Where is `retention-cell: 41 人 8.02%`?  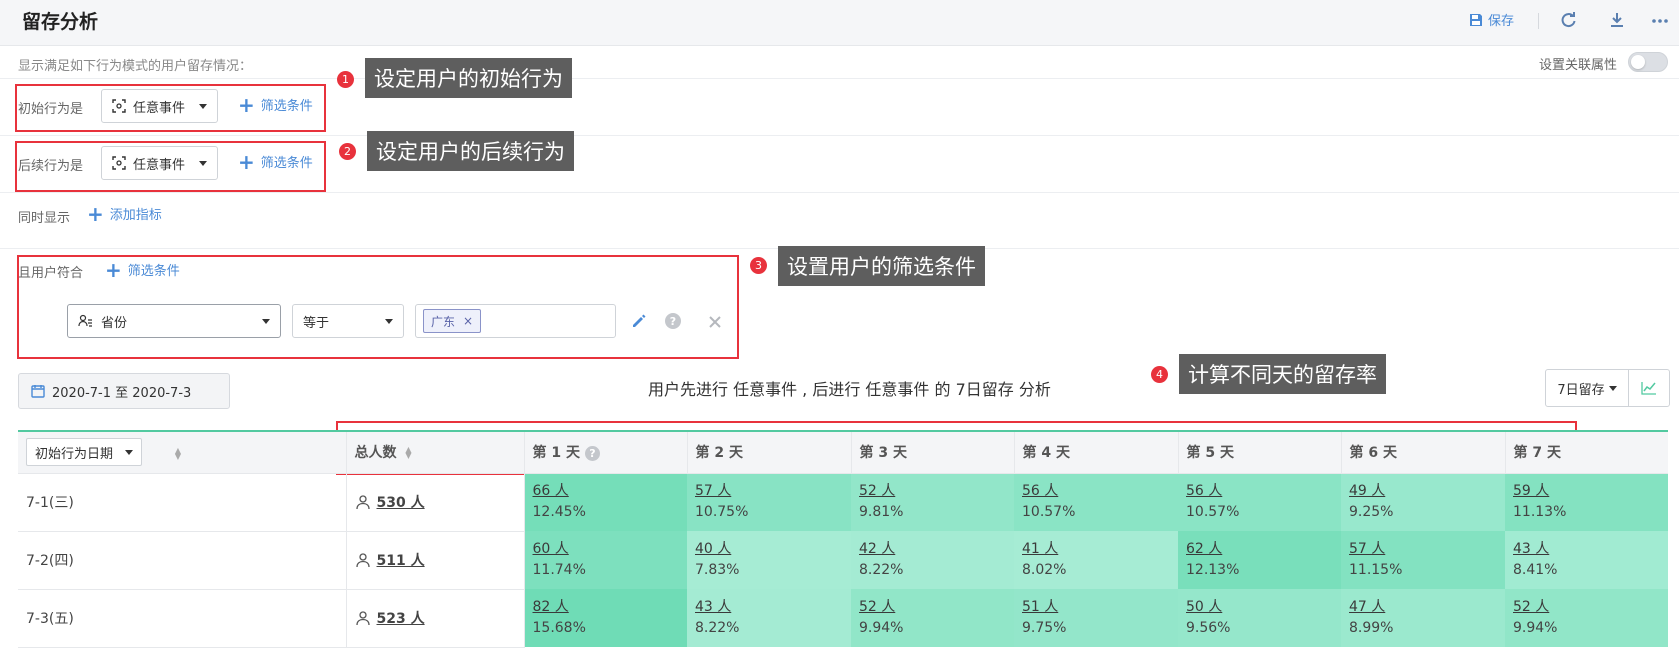
retention-cell: 41 人 8.02% is located at coordinates (1096, 560).